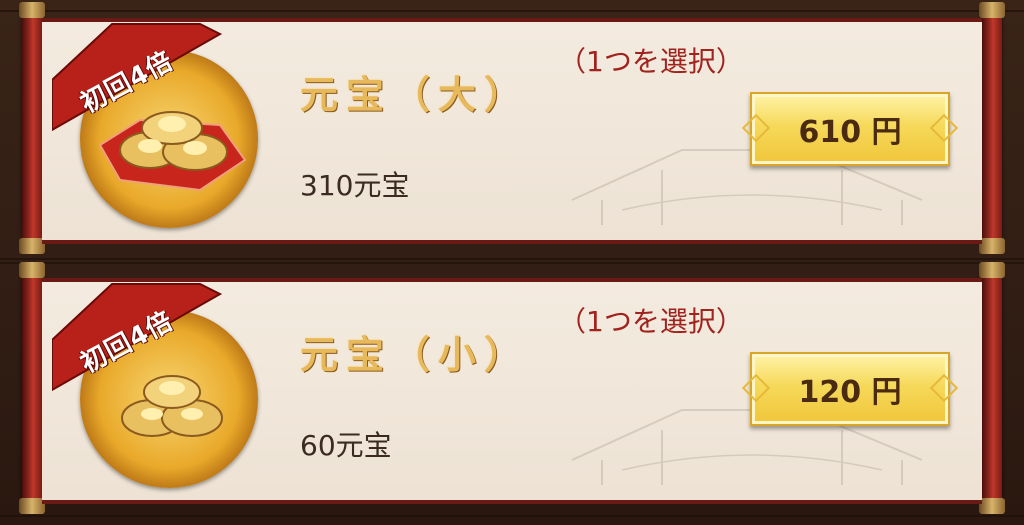 The image size is (1024, 525). Describe the element at coordinates (355, 185) in the screenshot. I see `item-amount: 310元宝` at that location.